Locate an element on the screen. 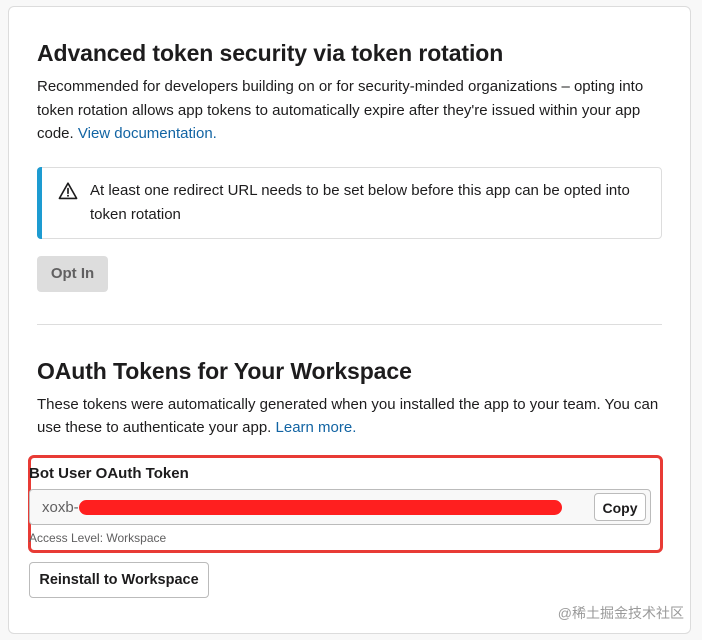  reinstall-to-workspace-button: Reinstall to Workspace is located at coordinates (119, 580).